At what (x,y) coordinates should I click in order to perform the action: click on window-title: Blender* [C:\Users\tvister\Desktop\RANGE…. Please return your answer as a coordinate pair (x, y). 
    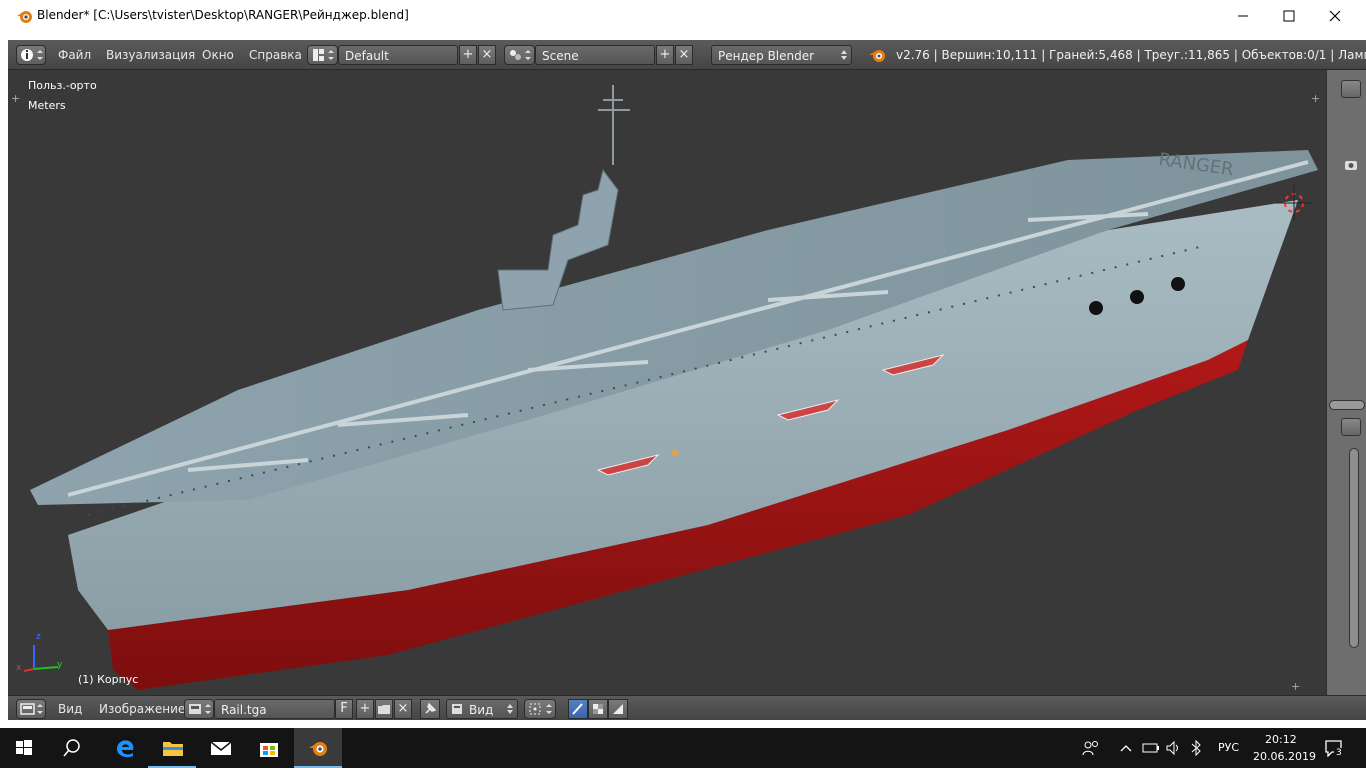
    Looking at the image, I should click on (223, 15).